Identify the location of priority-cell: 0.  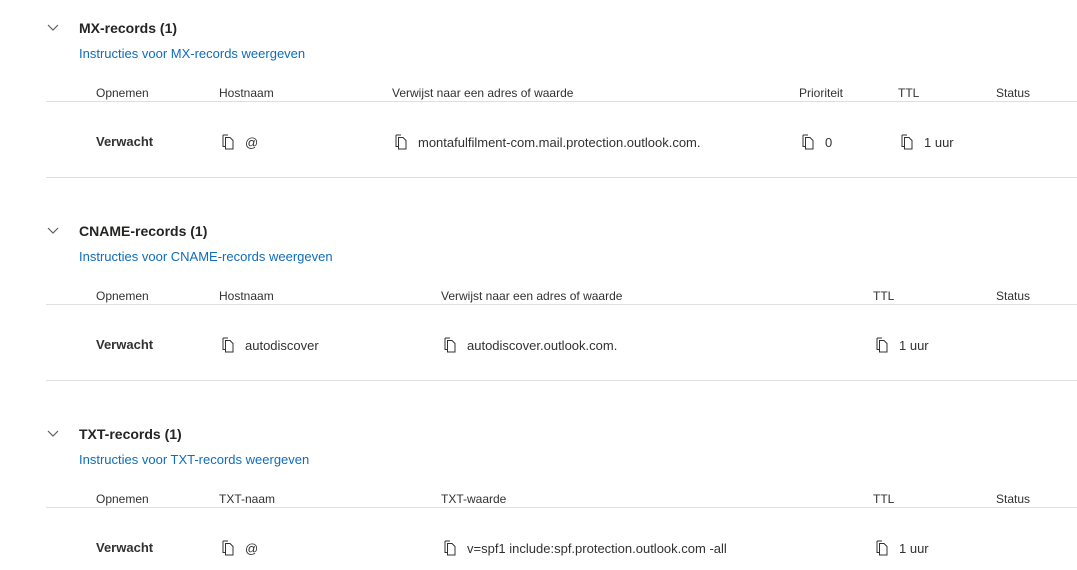
(816, 142).